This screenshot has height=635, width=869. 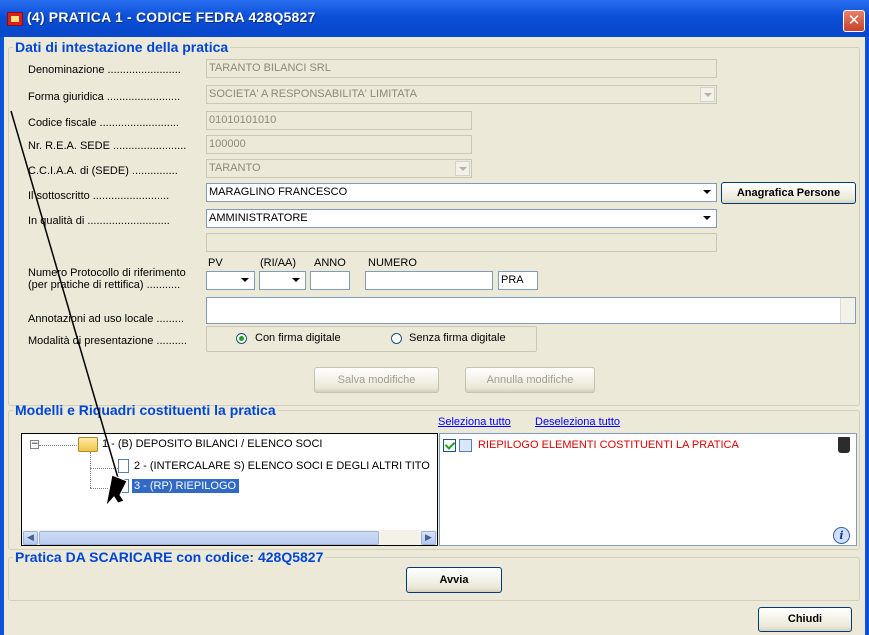 I want to click on info-icon: i, so click(x=841, y=535).